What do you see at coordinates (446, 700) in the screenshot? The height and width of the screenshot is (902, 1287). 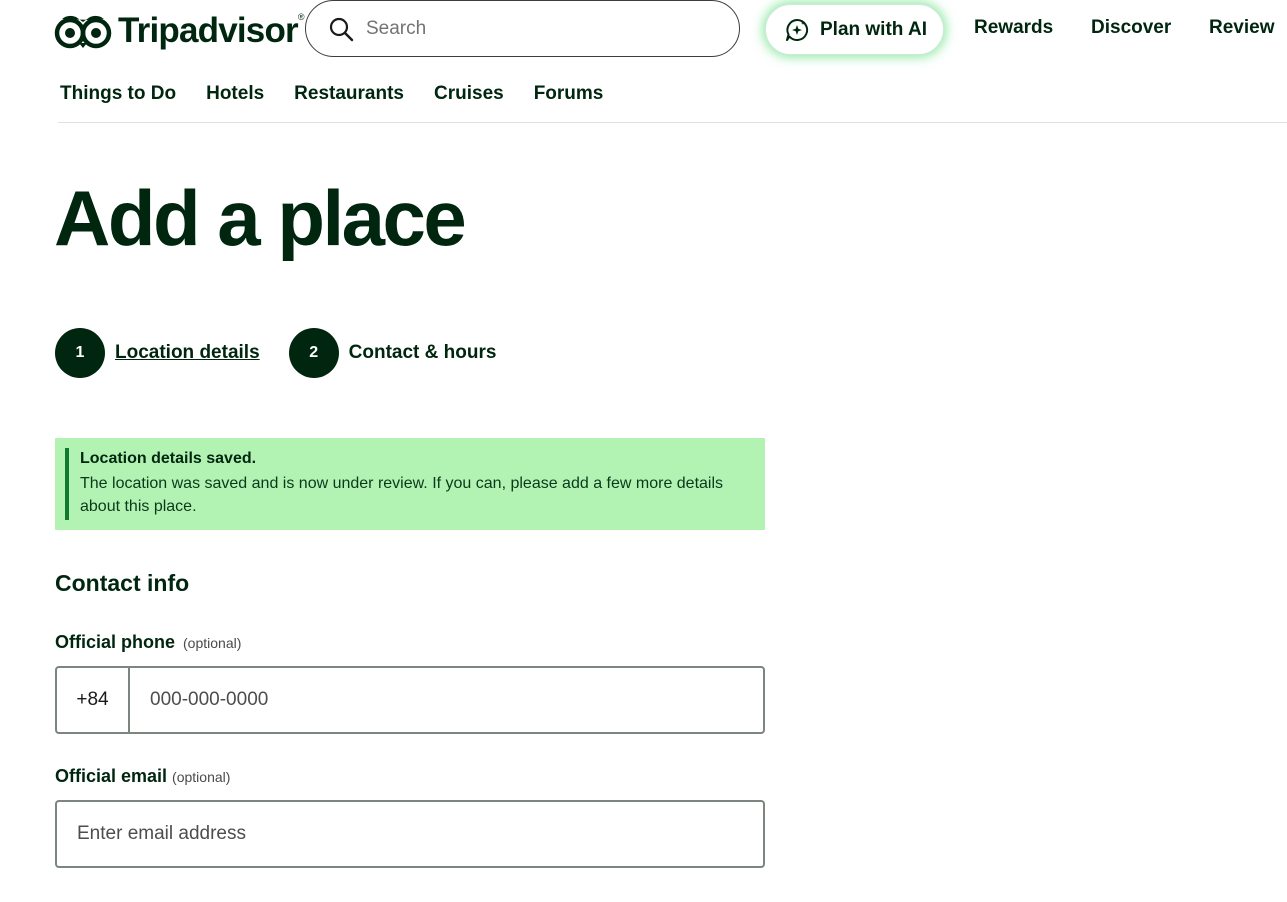 I see `phone-input` at bounding box center [446, 700].